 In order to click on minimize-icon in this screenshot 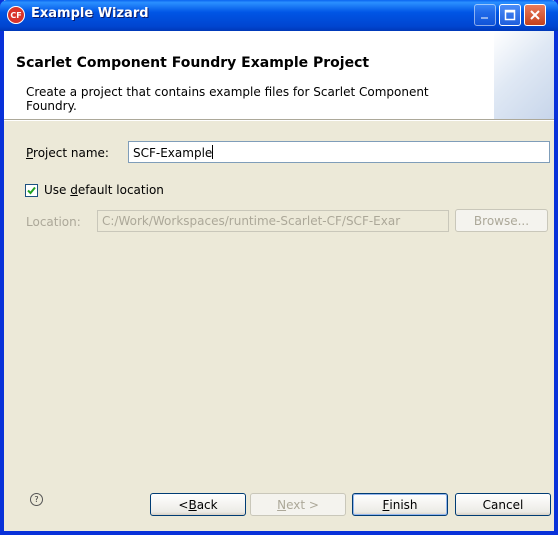, I will do `click(484, 18)`.